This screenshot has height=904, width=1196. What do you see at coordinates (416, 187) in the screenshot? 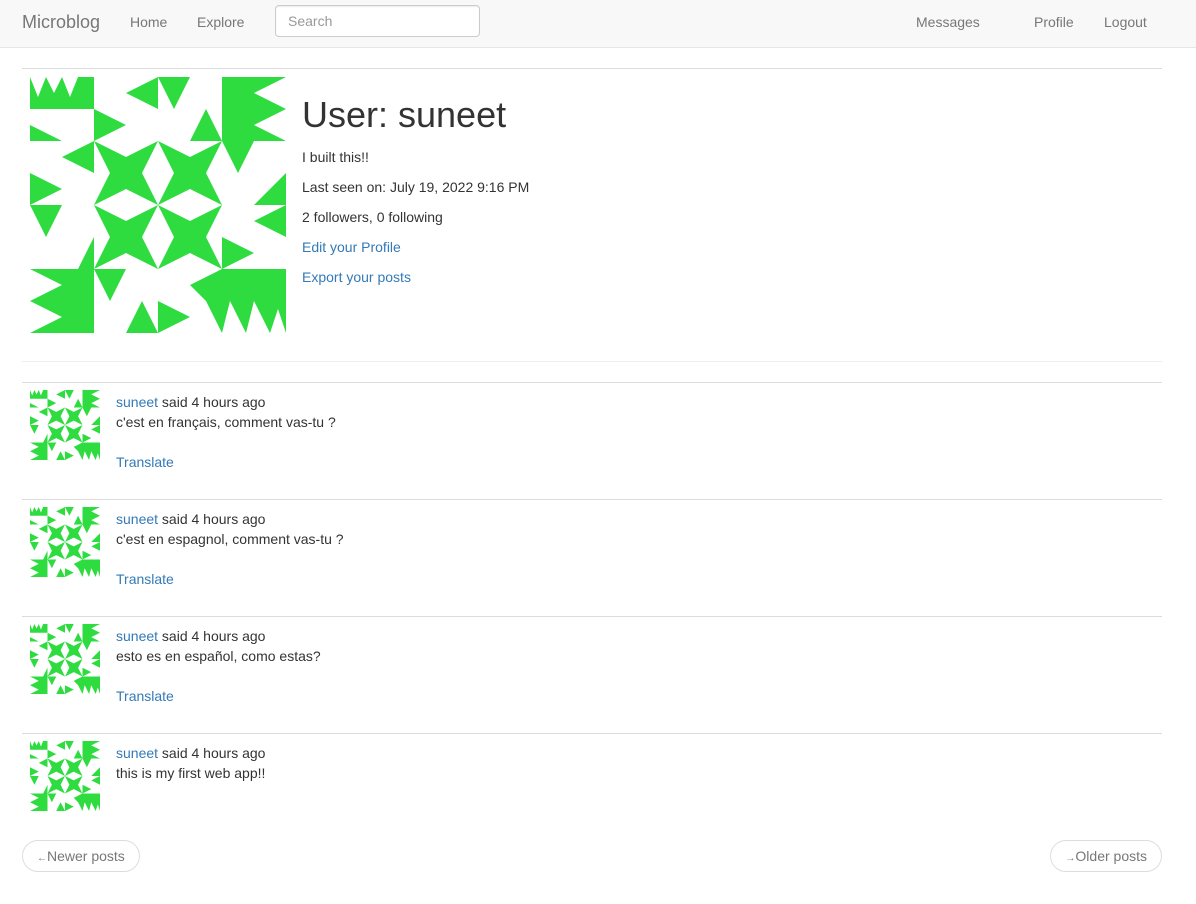
I see `last-seen-text: Last seen on: July 19, 2022 9:16 PM` at bounding box center [416, 187].